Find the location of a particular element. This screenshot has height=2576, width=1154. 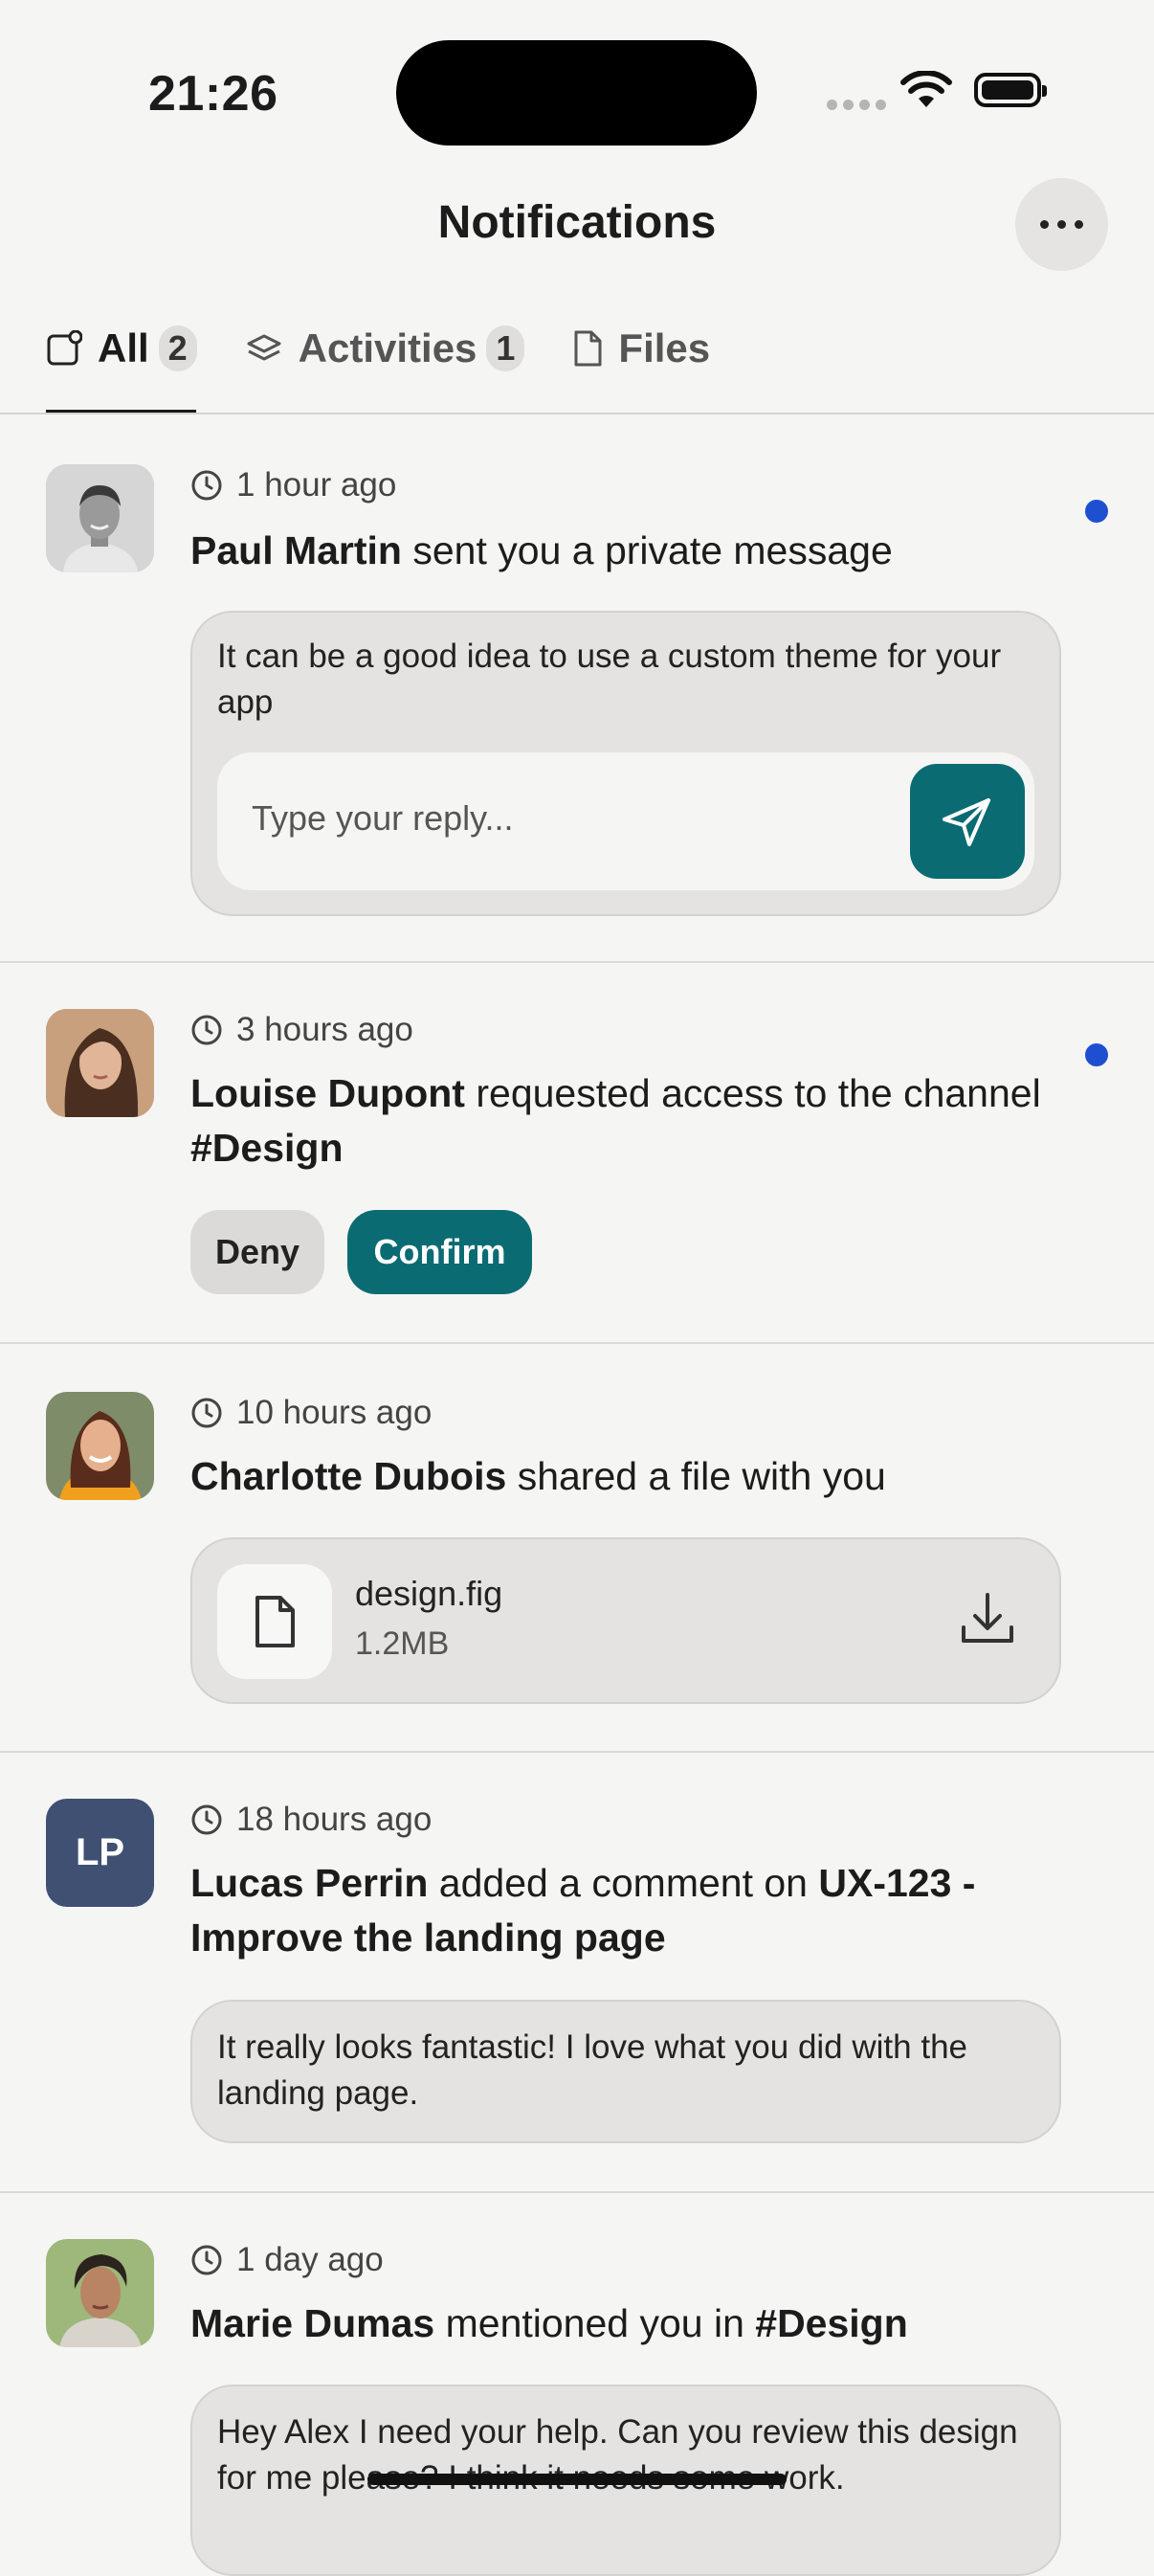

send-icon is located at coordinates (966, 822).